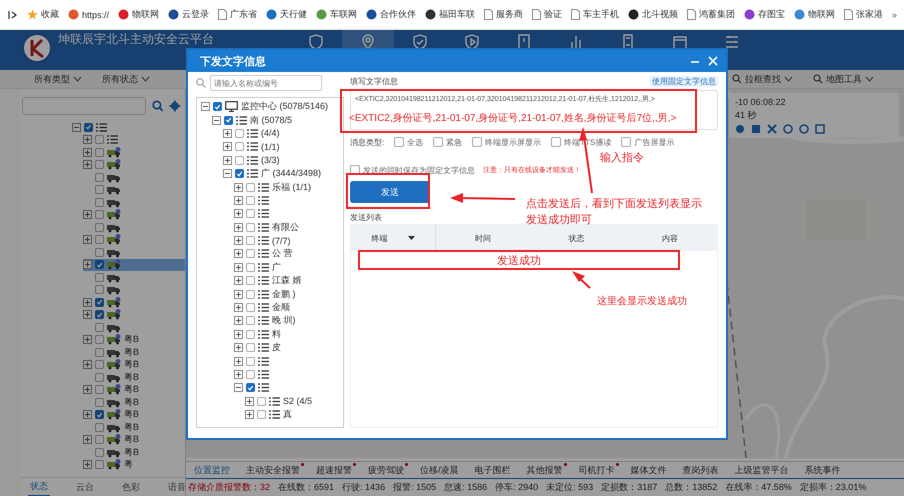 The image size is (904, 496). Describe the element at coordinates (570, 487) in the screenshot. I see `status-count: 未定位: 593` at that location.